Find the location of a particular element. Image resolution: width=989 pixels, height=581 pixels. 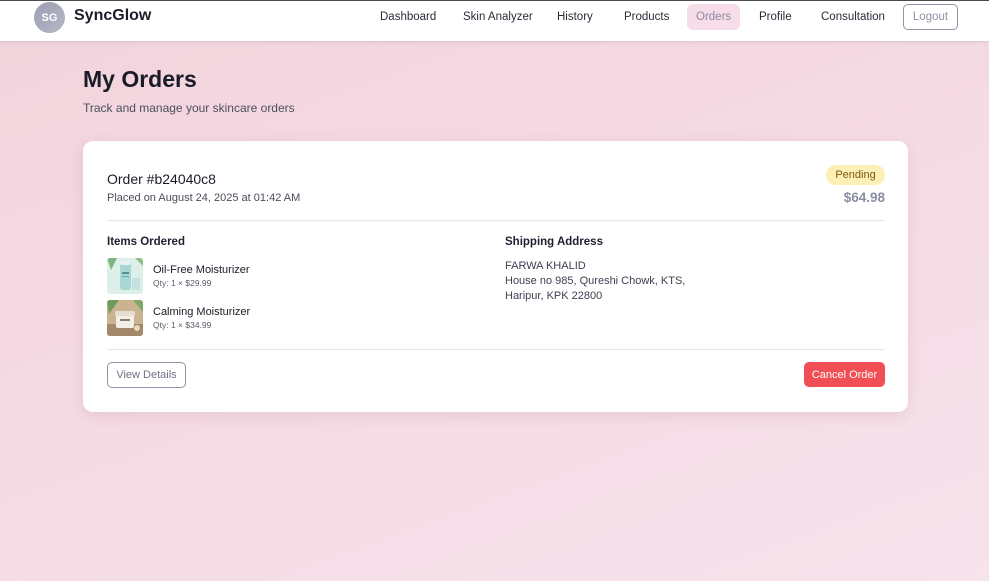

nav-link-dashboard: Dashboard is located at coordinates (408, 17).